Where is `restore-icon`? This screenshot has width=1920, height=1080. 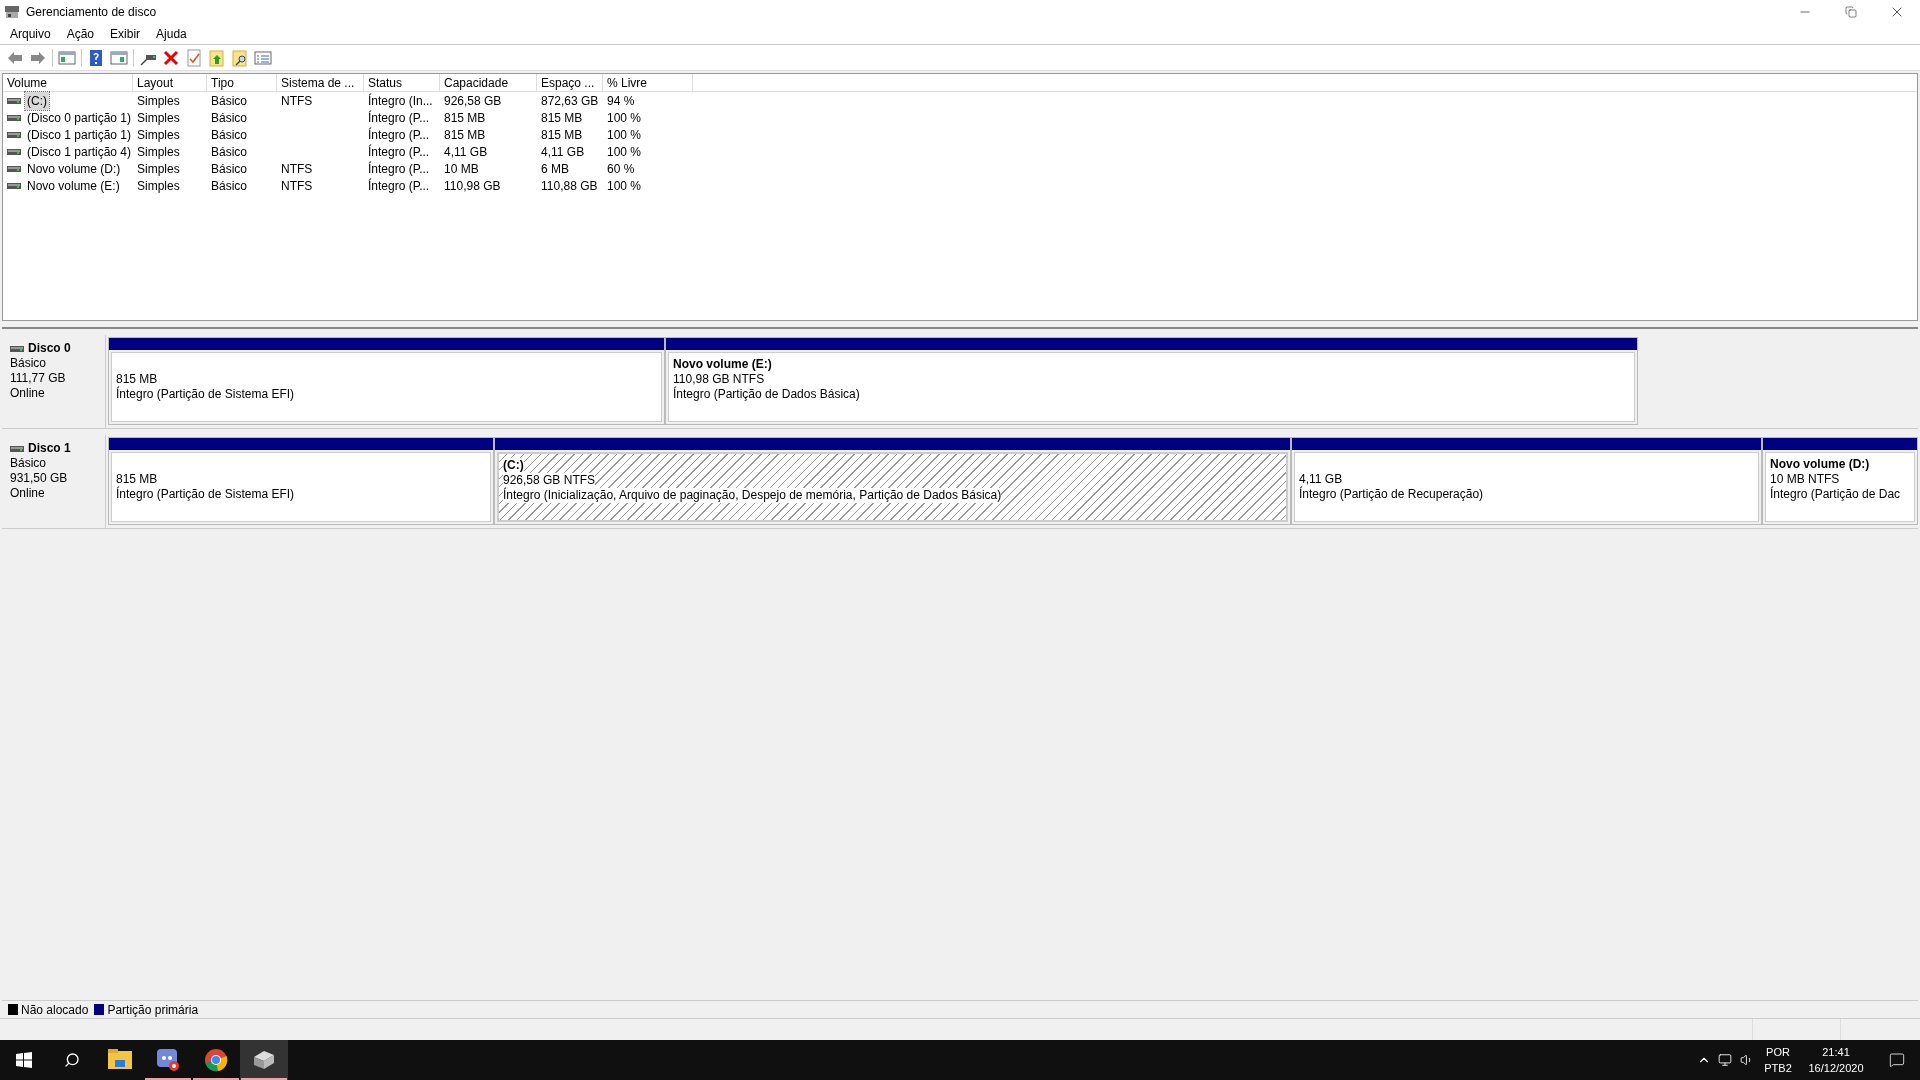 restore-icon is located at coordinates (1851, 12).